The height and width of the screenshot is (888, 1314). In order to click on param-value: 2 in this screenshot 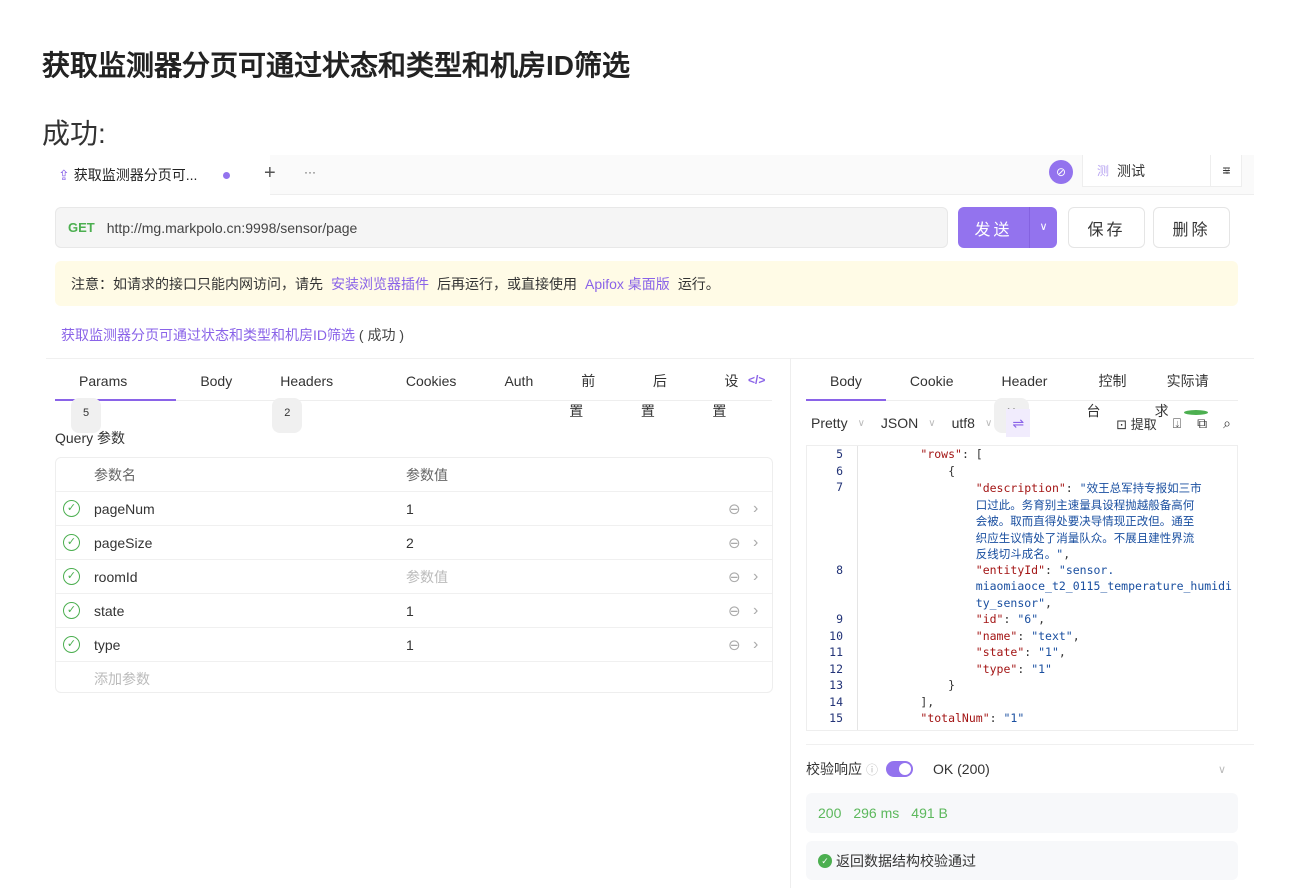, I will do `click(410, 543)`.